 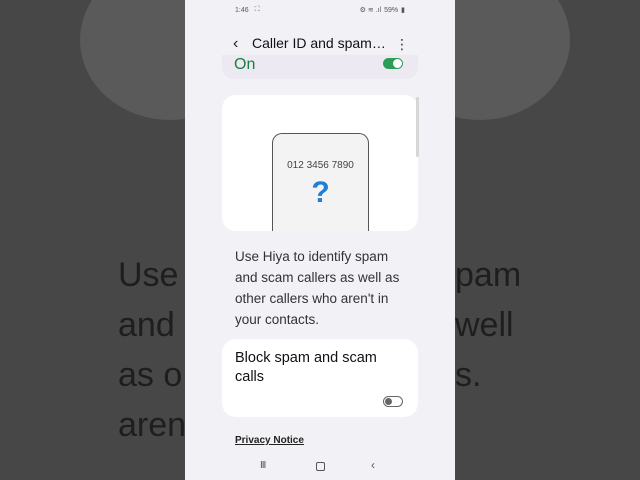 I want to click on illustration-number: 012 3456 7890, so click(x=320, y=165).